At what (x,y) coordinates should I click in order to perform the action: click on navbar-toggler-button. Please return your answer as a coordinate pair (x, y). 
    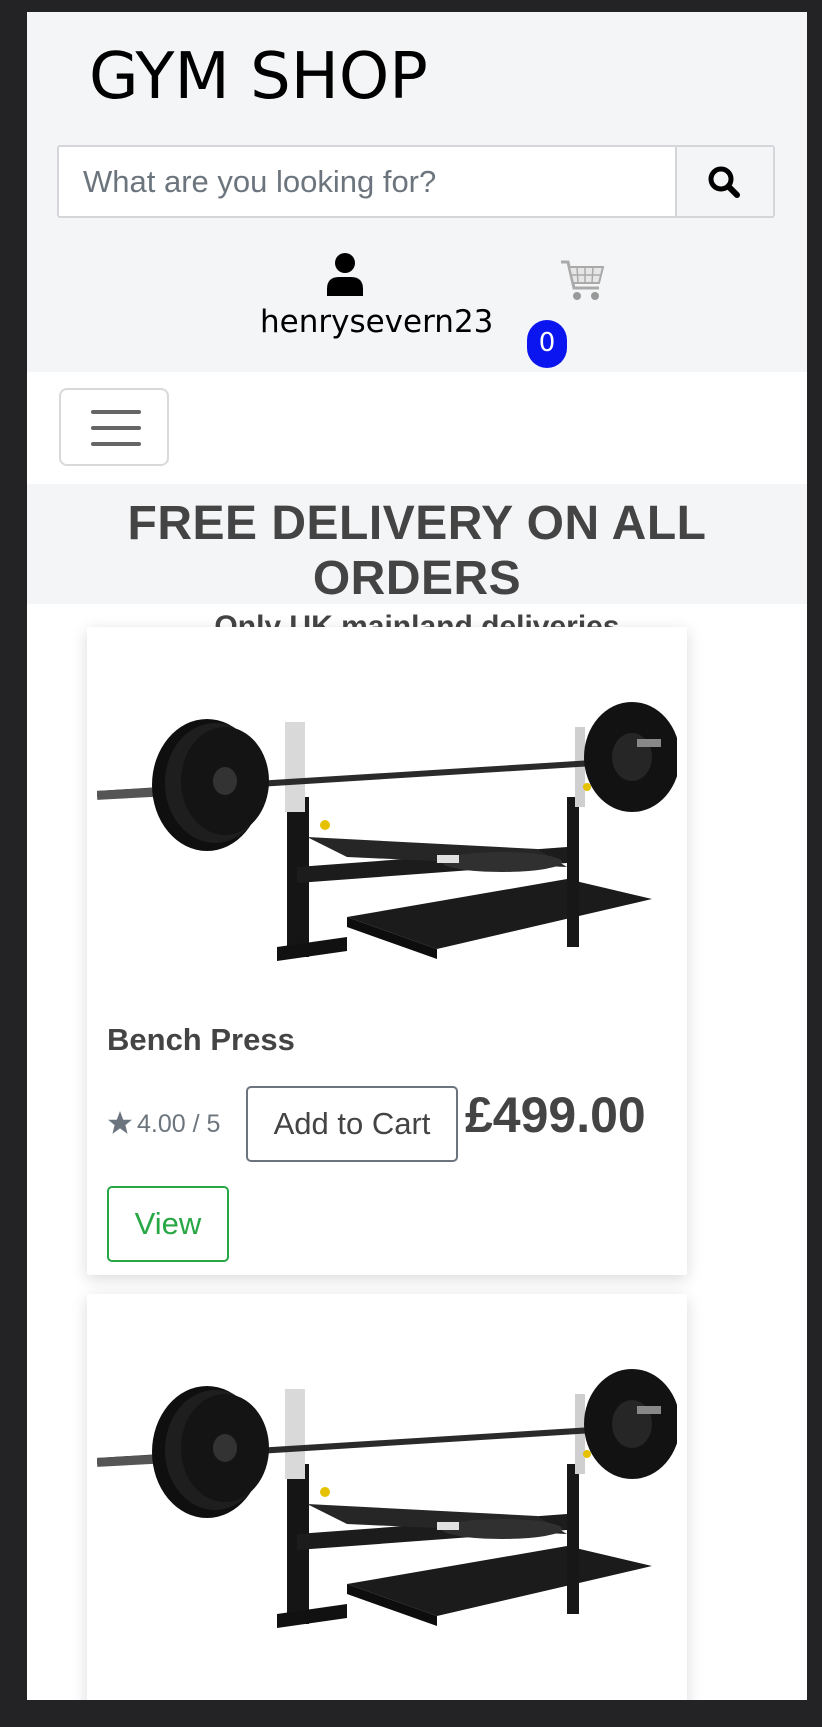
    Looking at the image, I should click on (114, 427).